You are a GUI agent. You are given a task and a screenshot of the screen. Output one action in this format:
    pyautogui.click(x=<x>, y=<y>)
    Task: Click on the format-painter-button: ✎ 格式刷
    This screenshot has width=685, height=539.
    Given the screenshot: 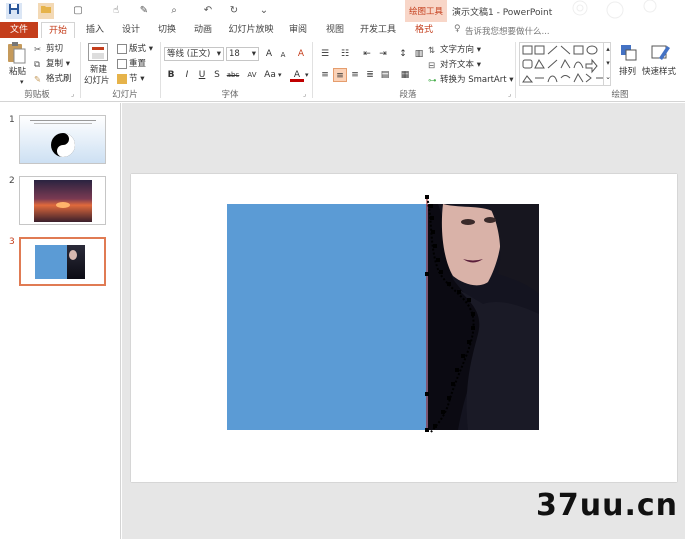 What is the action you would take?
    pyautogui.click(x=53, y=79)
    